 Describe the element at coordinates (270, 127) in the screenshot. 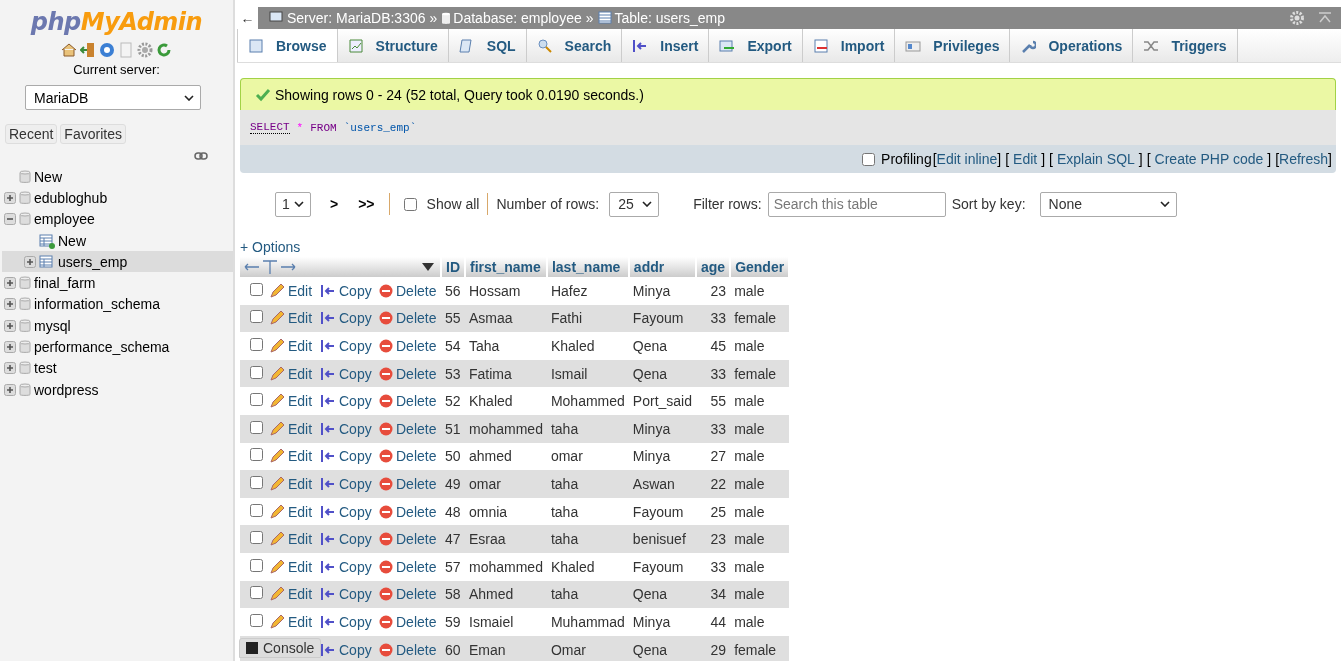

I see `sql-token: SELECT` at that location.